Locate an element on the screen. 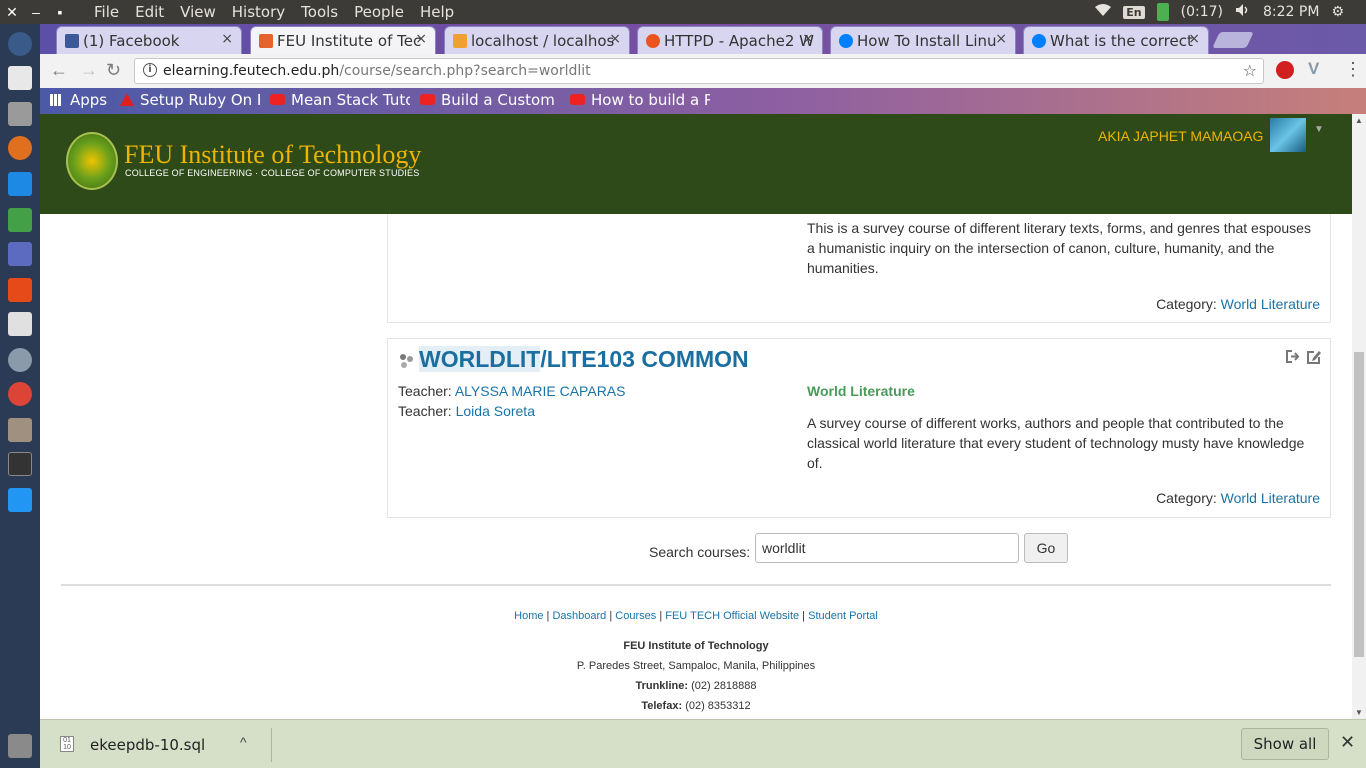 The width and height of the screenshot is (1366, 768). window-close-button: ✕ is located at coordinates (12, 12).